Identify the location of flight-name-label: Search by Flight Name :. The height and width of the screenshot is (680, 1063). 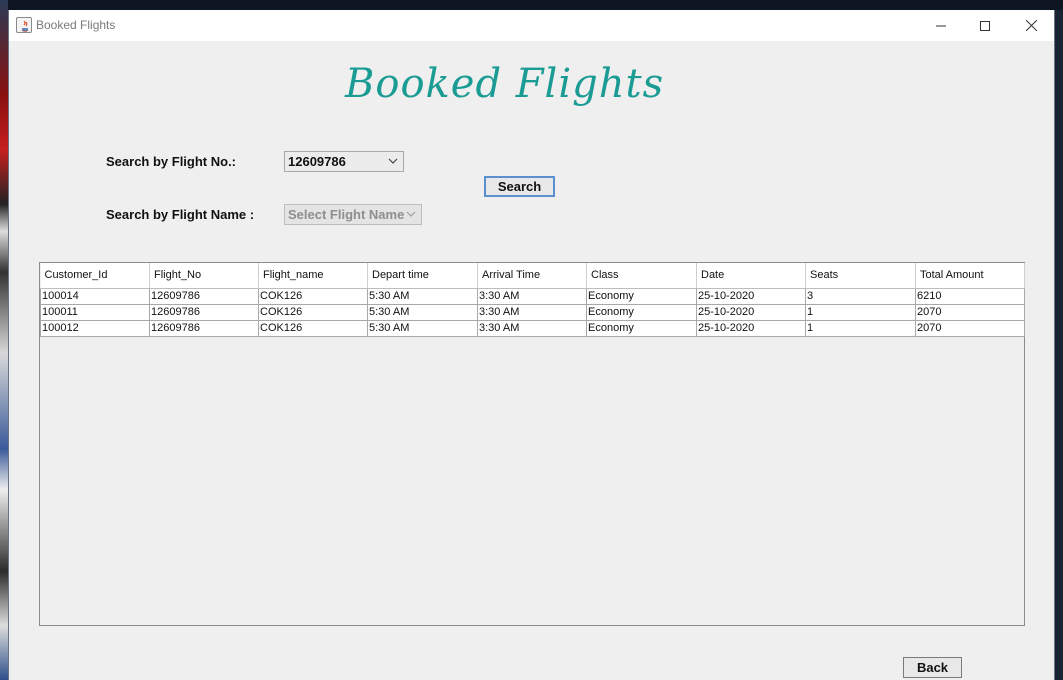
(180, 214).